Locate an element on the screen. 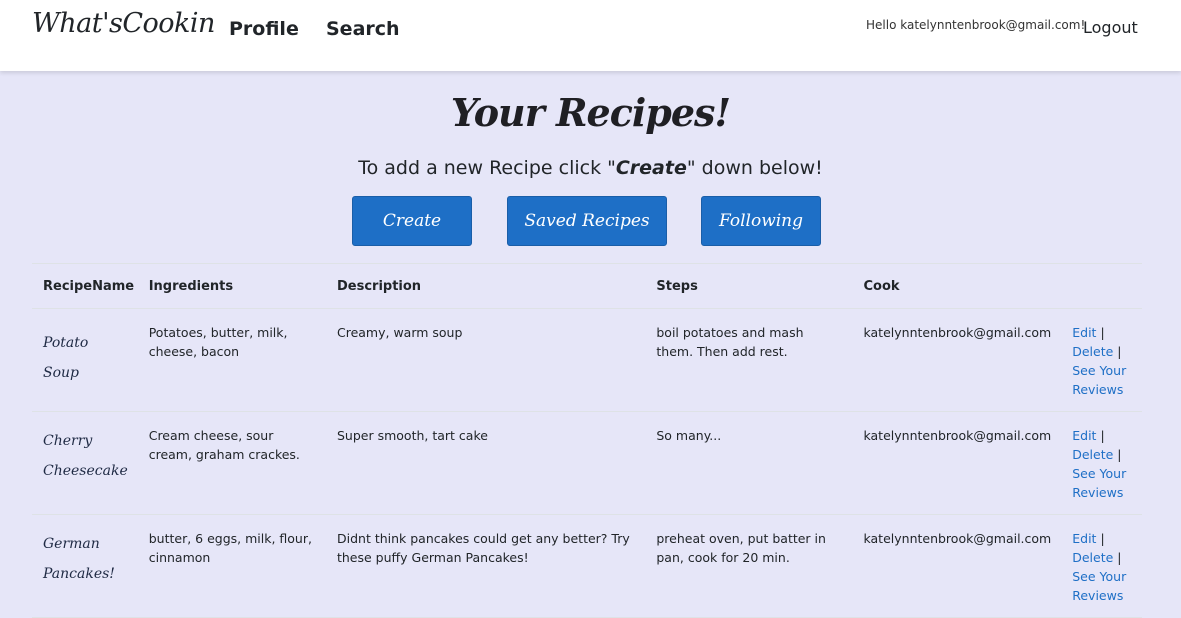  user-greeting: Hello katelynntenbrook@gmail.com! is located at coordinates (976, 25).